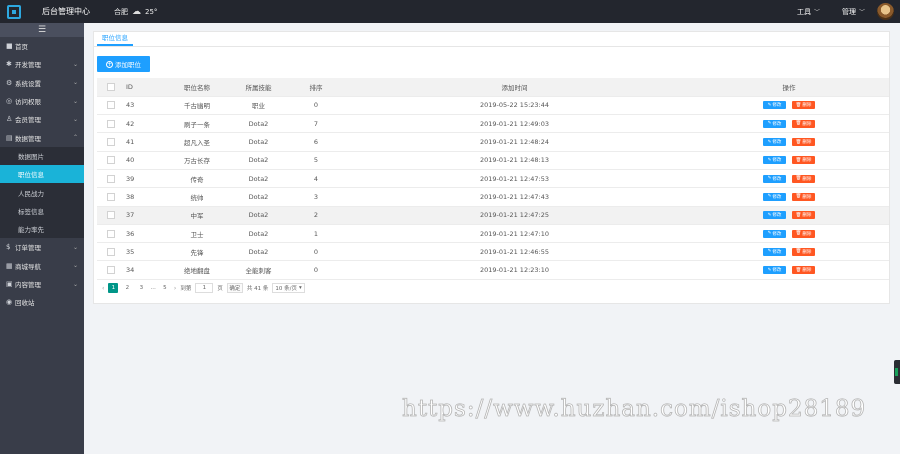  What do you see at coordinates (514, 160) in the screenshot?
I see `cell-time: 2019-01-21 12:48:13` at bounding box center [514, 160].